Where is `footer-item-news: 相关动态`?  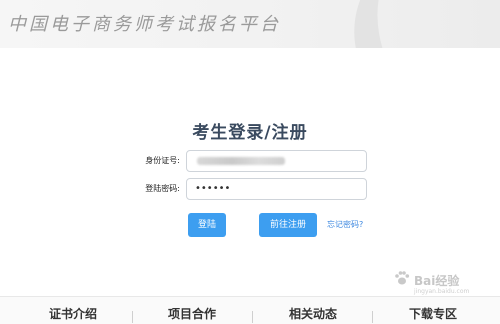
footer-item-news: 相关动态 is located at coordinates (313, 313).